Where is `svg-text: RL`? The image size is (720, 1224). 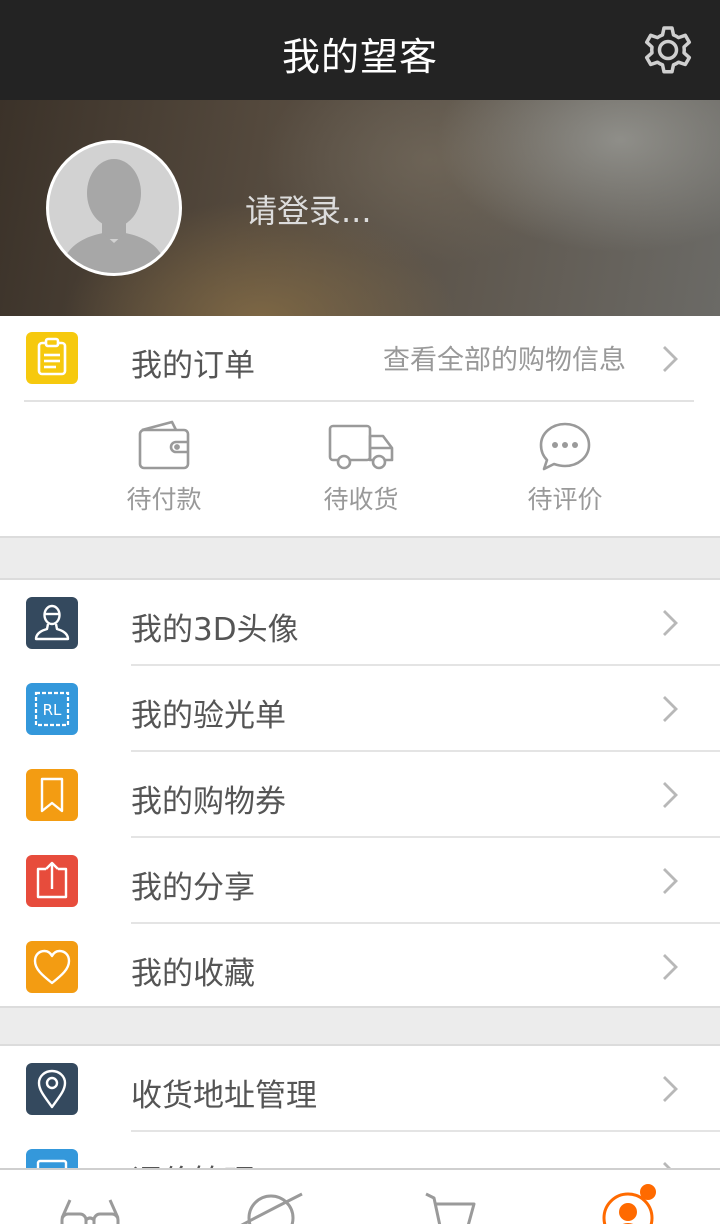 svg-text: RL is located at coordinates (52, 710).